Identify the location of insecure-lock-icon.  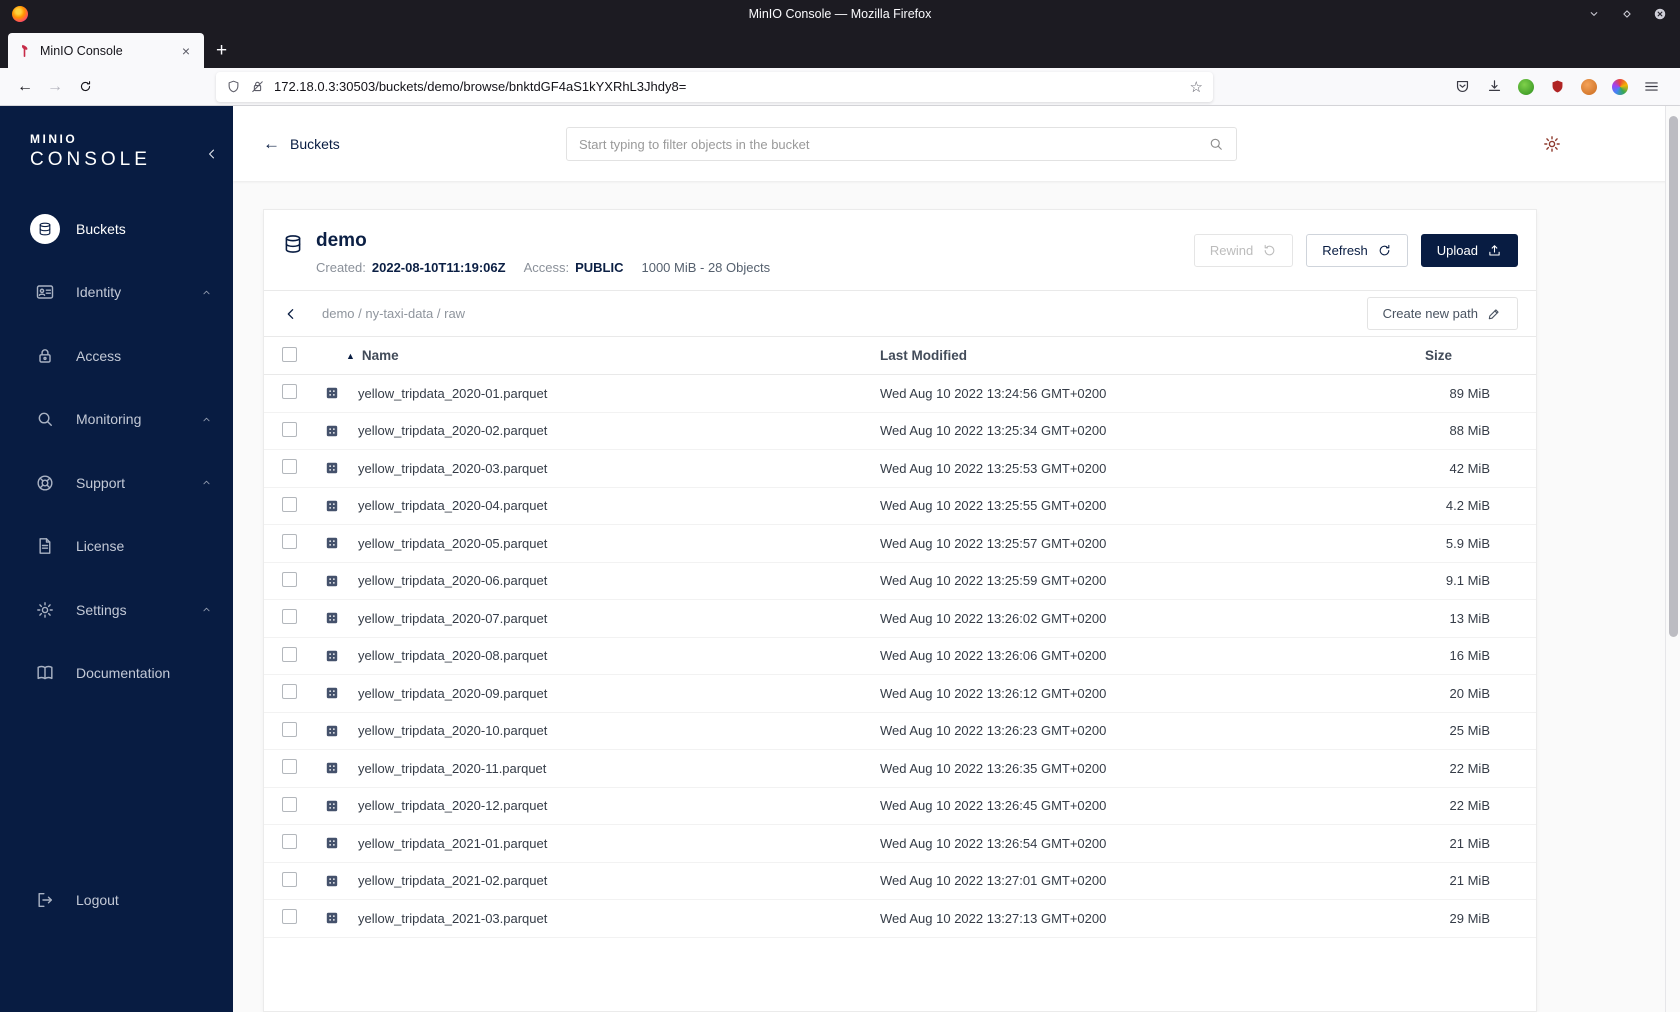
(257, 86).